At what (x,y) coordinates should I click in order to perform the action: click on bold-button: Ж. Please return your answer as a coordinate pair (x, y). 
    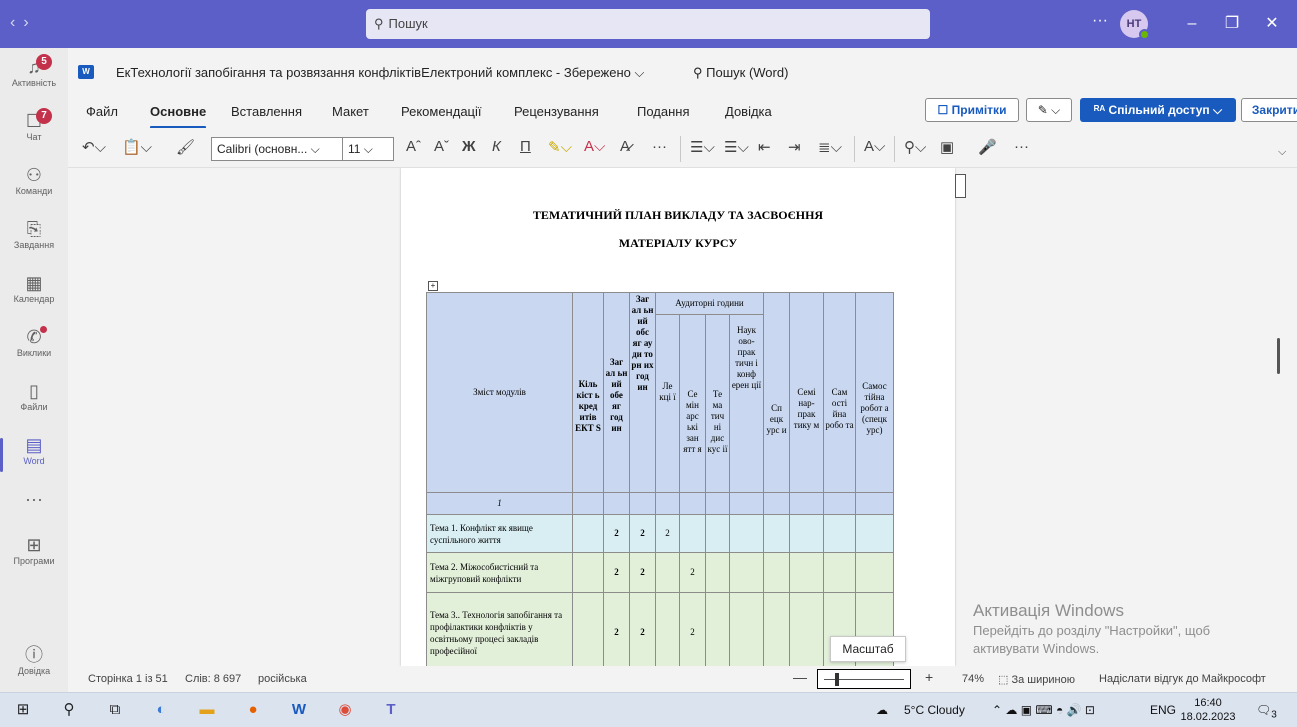
    Looking at the image, I should click on (469, 146).